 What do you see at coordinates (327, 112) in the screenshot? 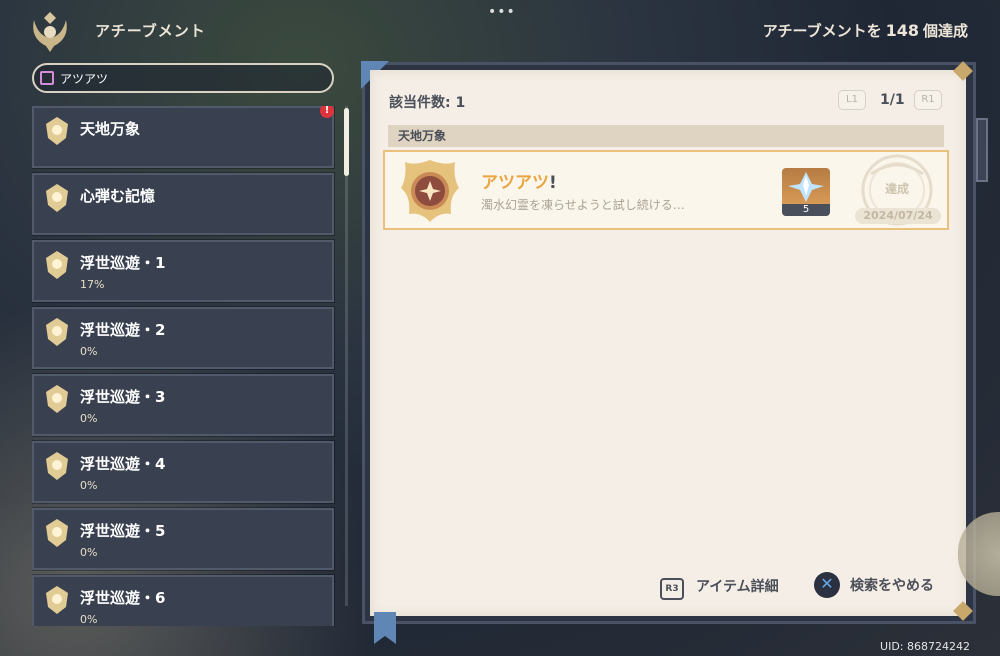
I see `alert-badge: !` at bounding box center [327, 112].